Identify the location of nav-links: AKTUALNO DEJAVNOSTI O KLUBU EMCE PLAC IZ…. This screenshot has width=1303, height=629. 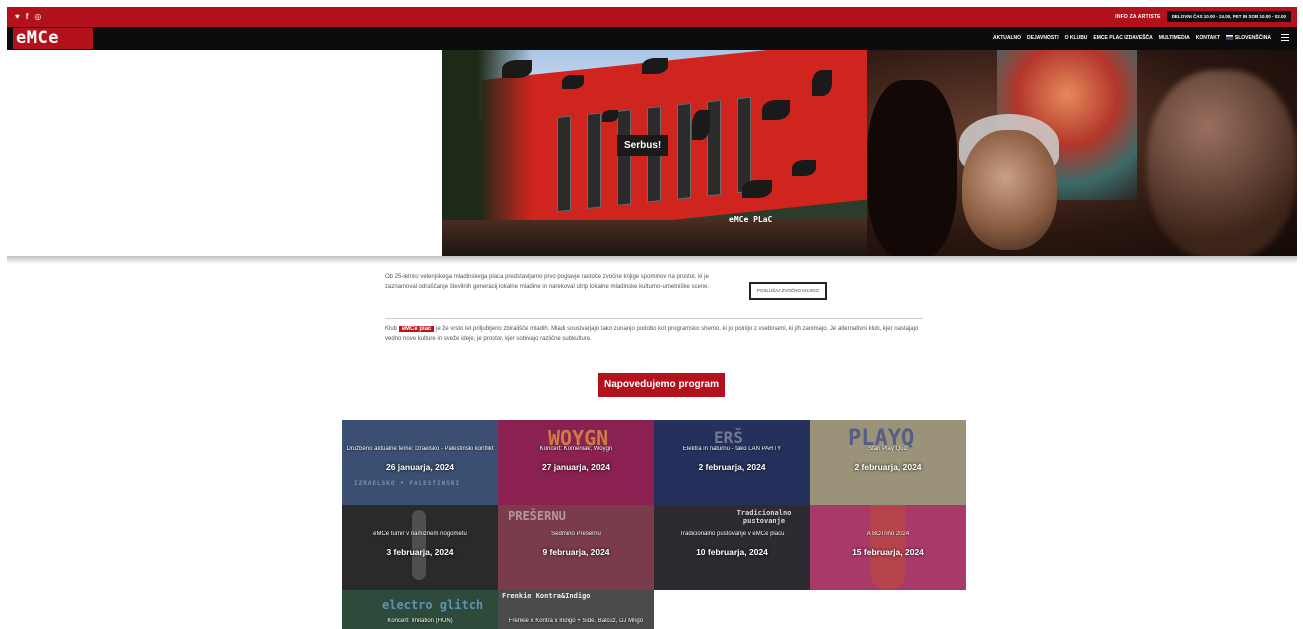
(1141, 37).